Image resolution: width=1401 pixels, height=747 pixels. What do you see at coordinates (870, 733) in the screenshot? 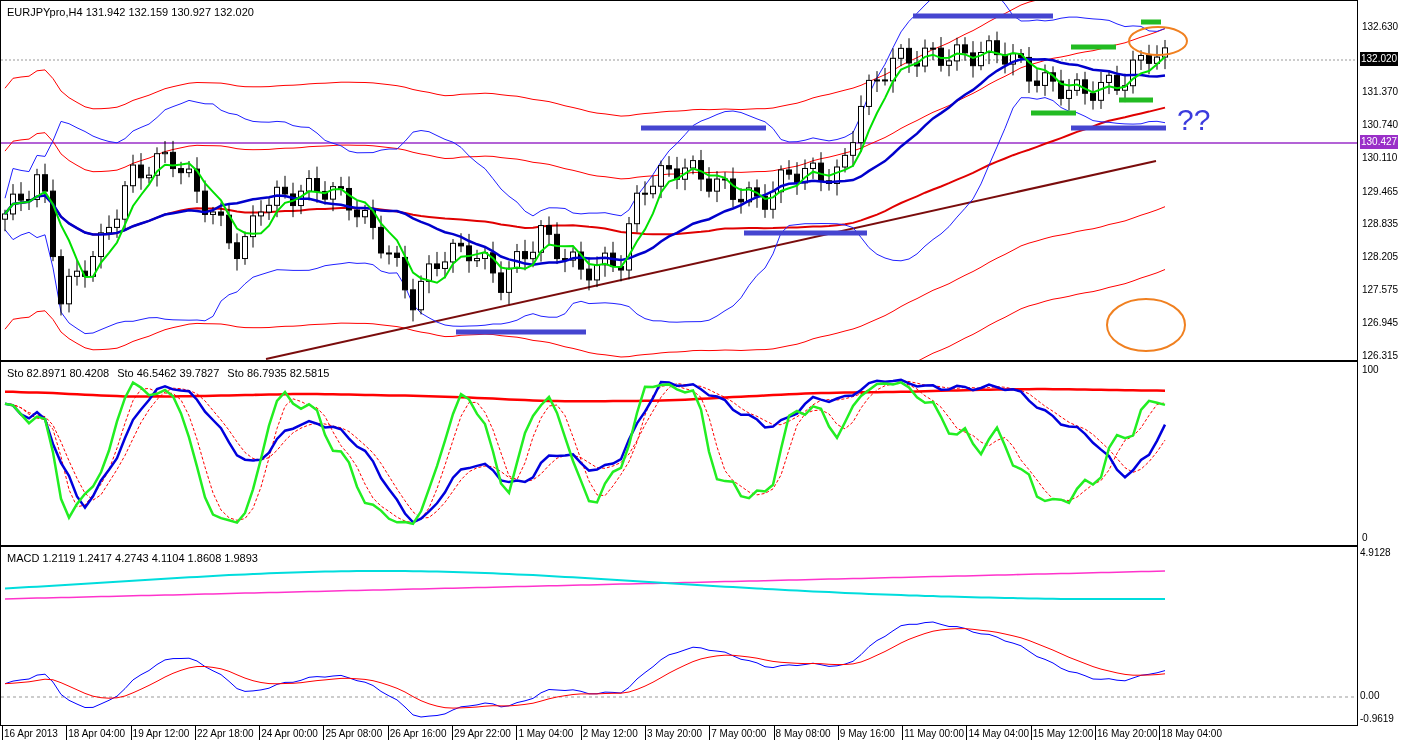
I see `time-label: 9 May 16:00` at bounding box center [870, 733].